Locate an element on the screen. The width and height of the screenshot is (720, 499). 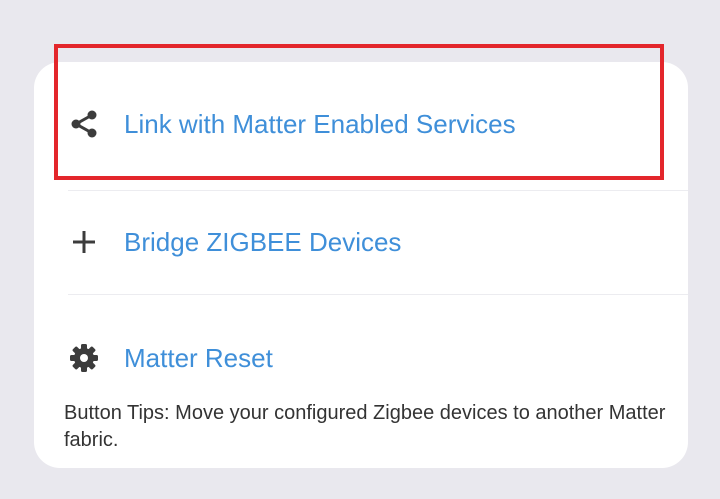
matter-reset-label: Matter Reset is located at coordinates (198, 357).